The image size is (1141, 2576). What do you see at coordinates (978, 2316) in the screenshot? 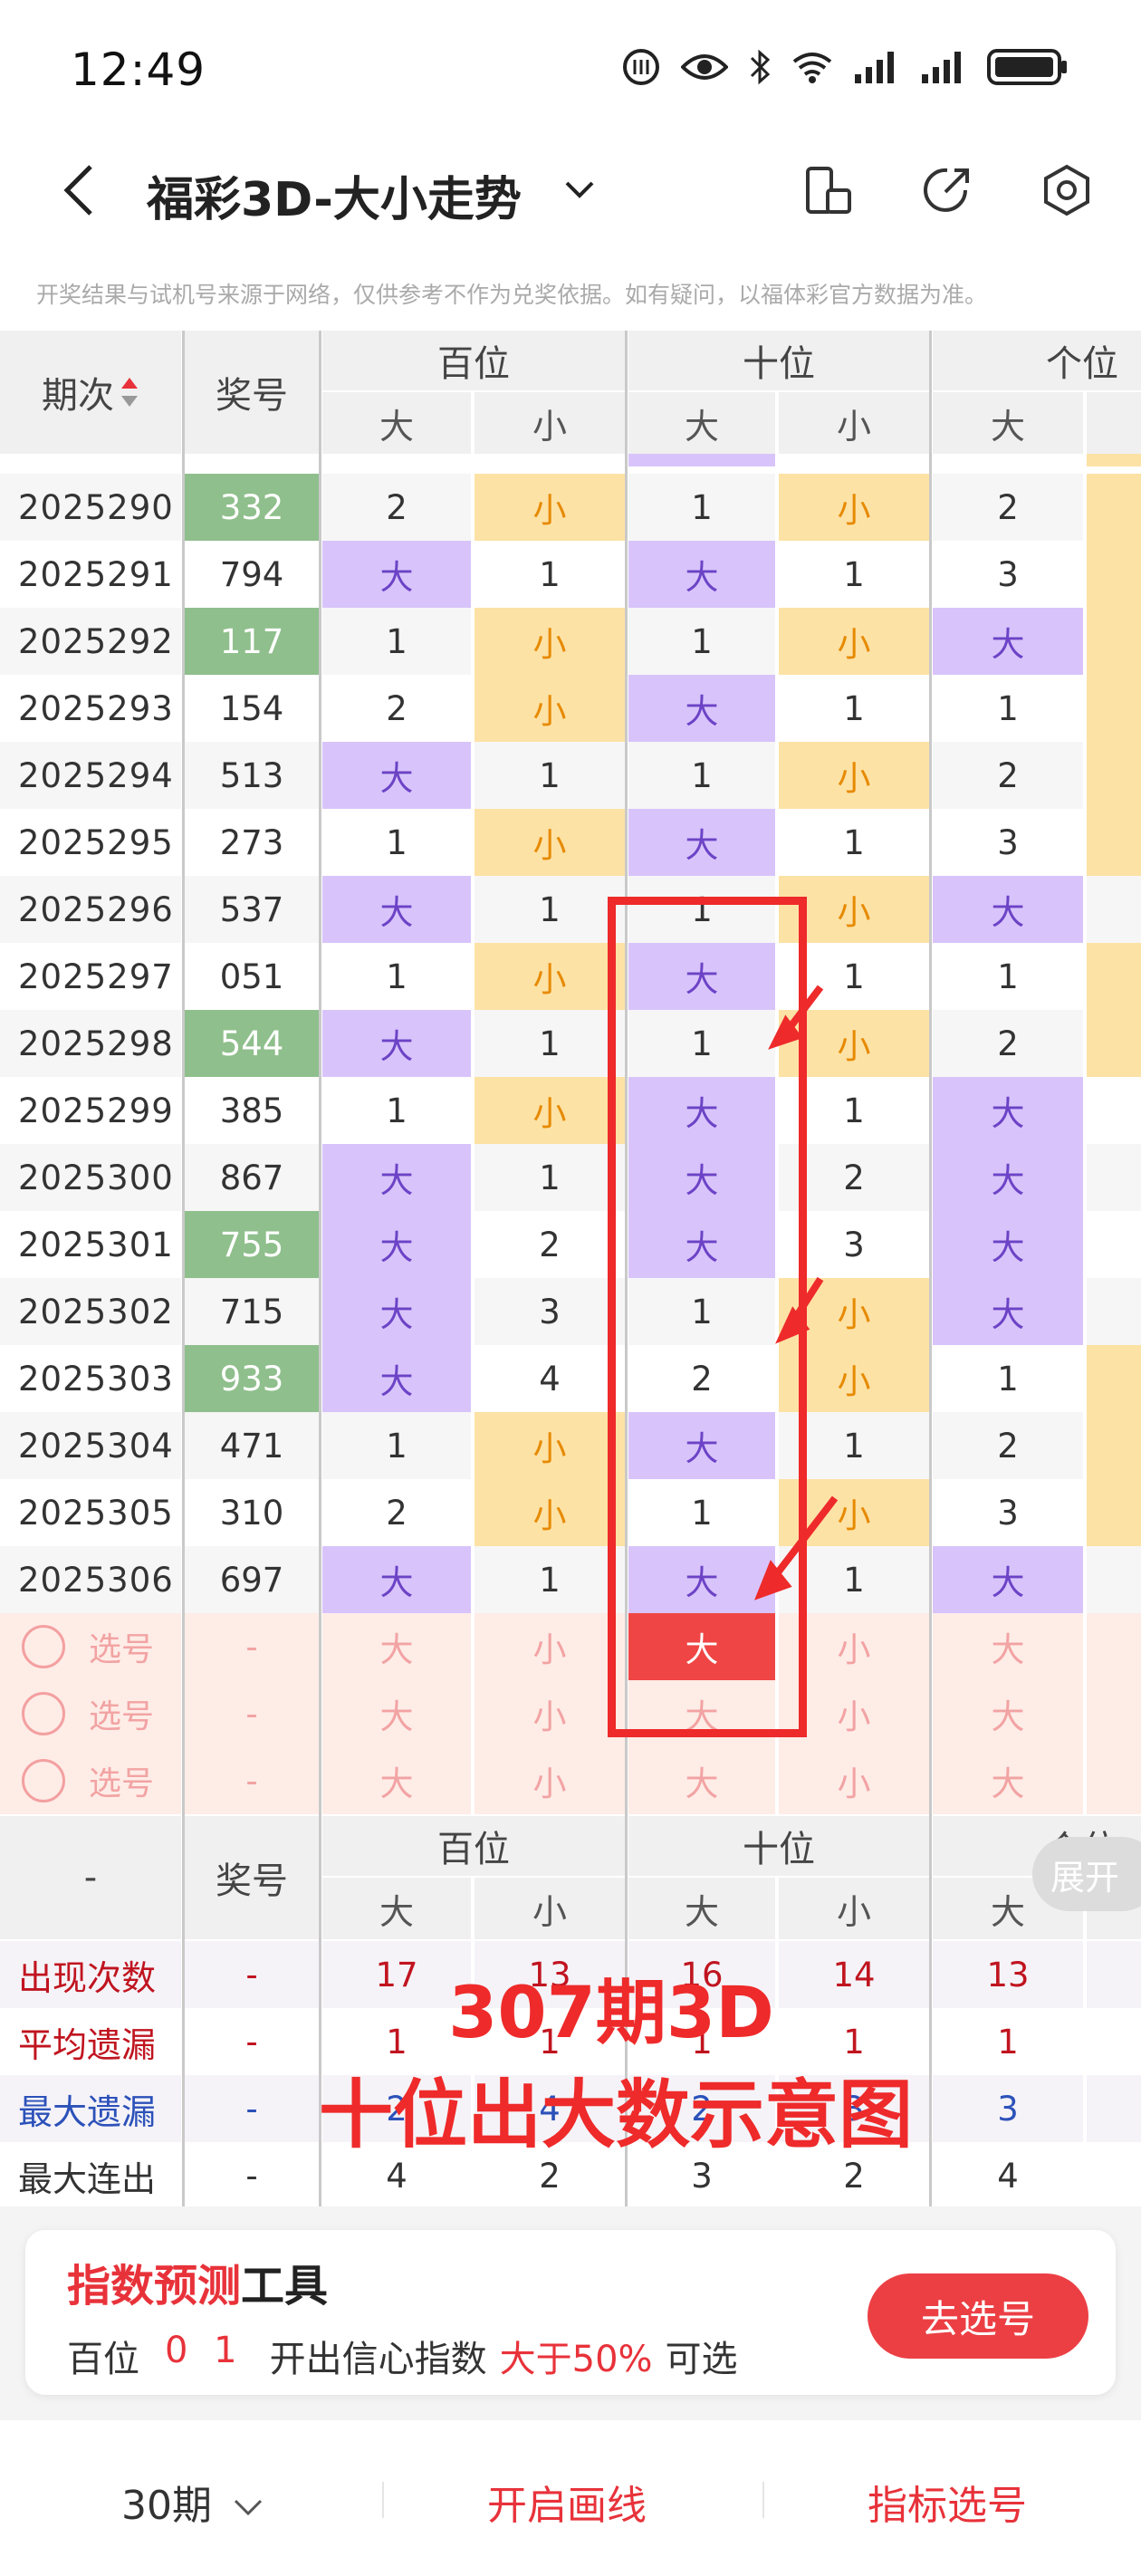
I see `go-select-button: 去选号` at bounding box center [978, 2316].